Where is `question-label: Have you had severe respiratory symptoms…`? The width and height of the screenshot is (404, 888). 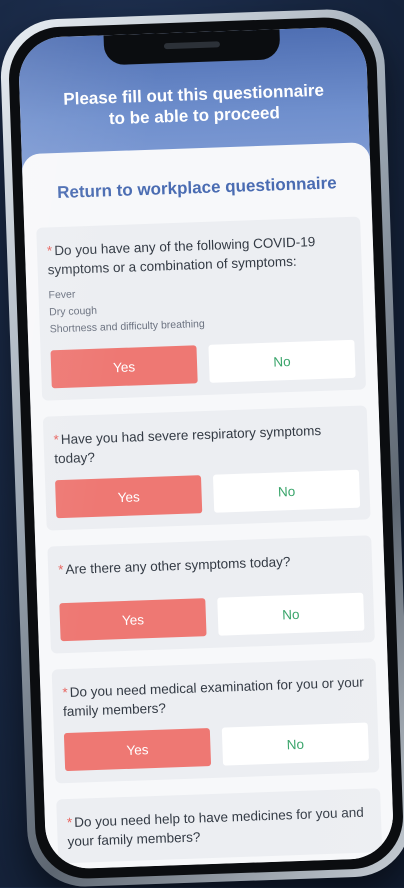
question-label: Have you had severe respiratory symptoms… is located at coordinates (188, 444).